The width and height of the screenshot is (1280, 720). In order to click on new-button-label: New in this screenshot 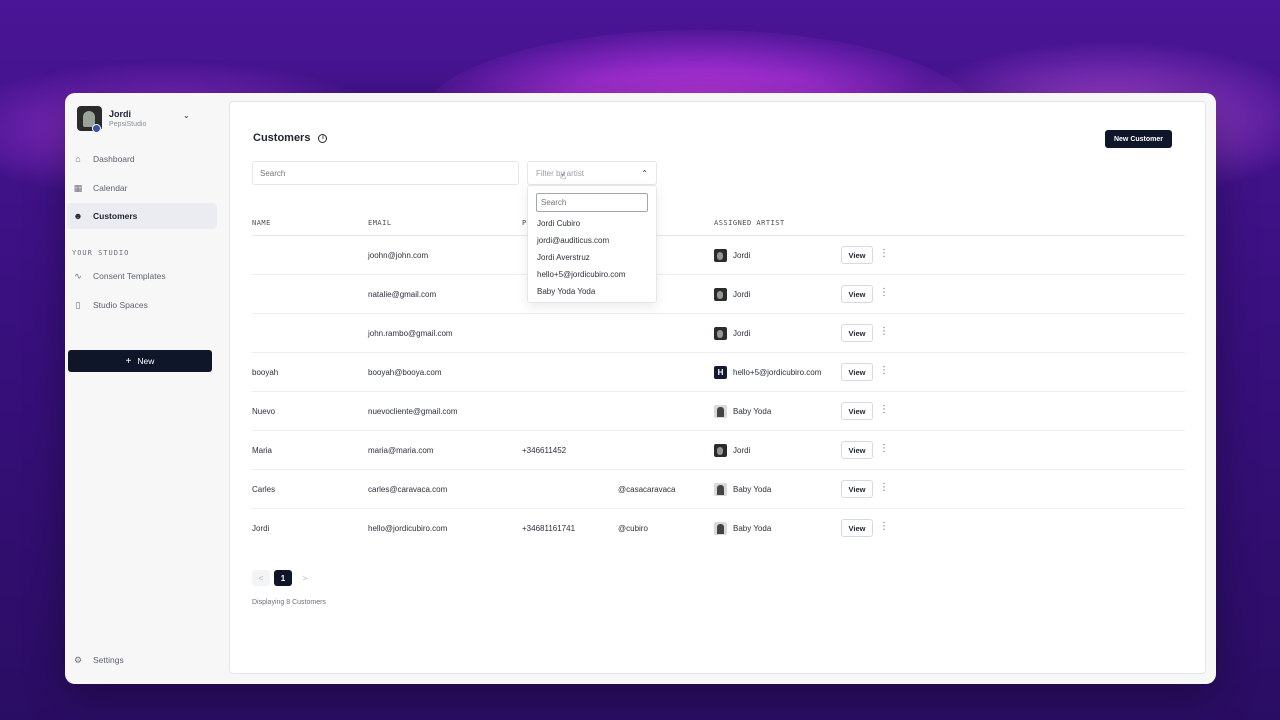, I will do `click(146, 361)`.